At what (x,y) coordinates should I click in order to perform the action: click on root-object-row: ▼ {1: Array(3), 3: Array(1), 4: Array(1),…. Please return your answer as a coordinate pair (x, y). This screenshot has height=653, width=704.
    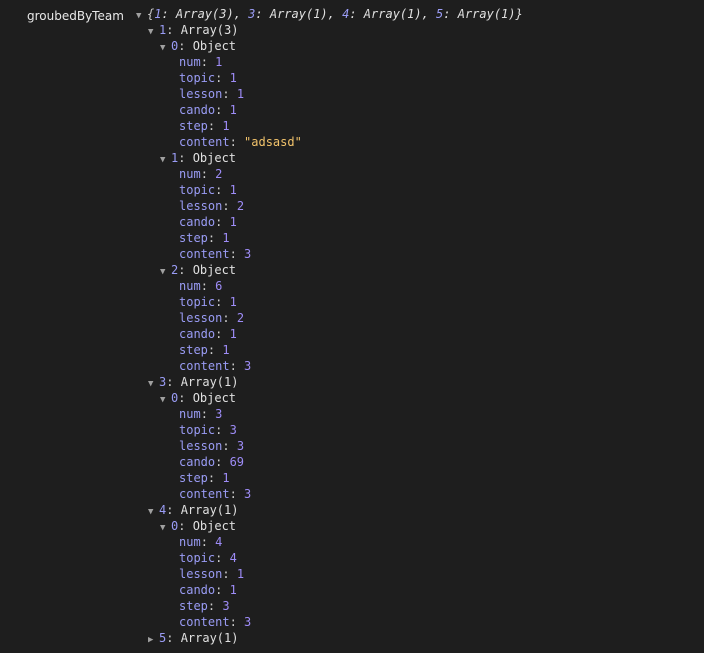
    Looking at the image, I should click on (261, 14).